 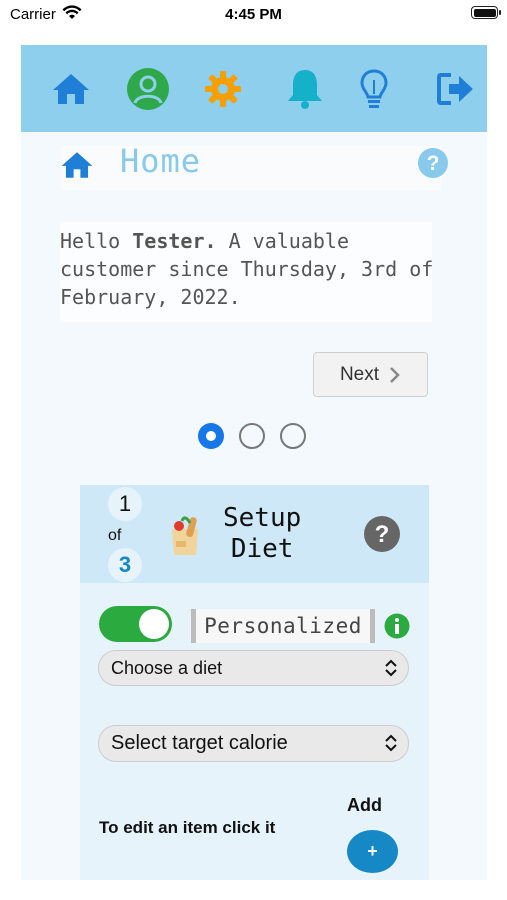 I want to click on bell-icon, so click(x=305, y=89).